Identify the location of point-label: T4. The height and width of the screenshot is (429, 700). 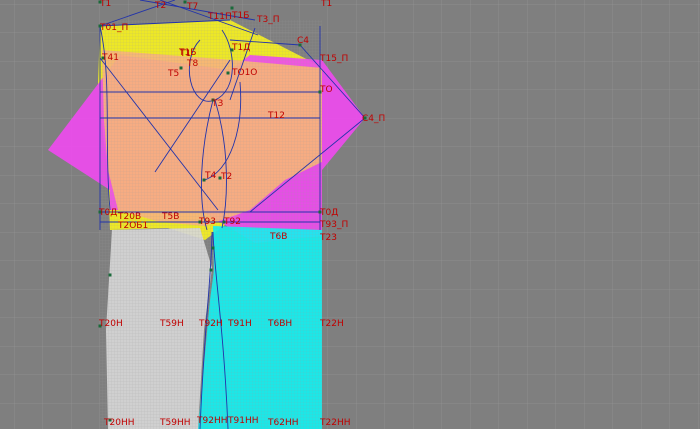
(210, 176).